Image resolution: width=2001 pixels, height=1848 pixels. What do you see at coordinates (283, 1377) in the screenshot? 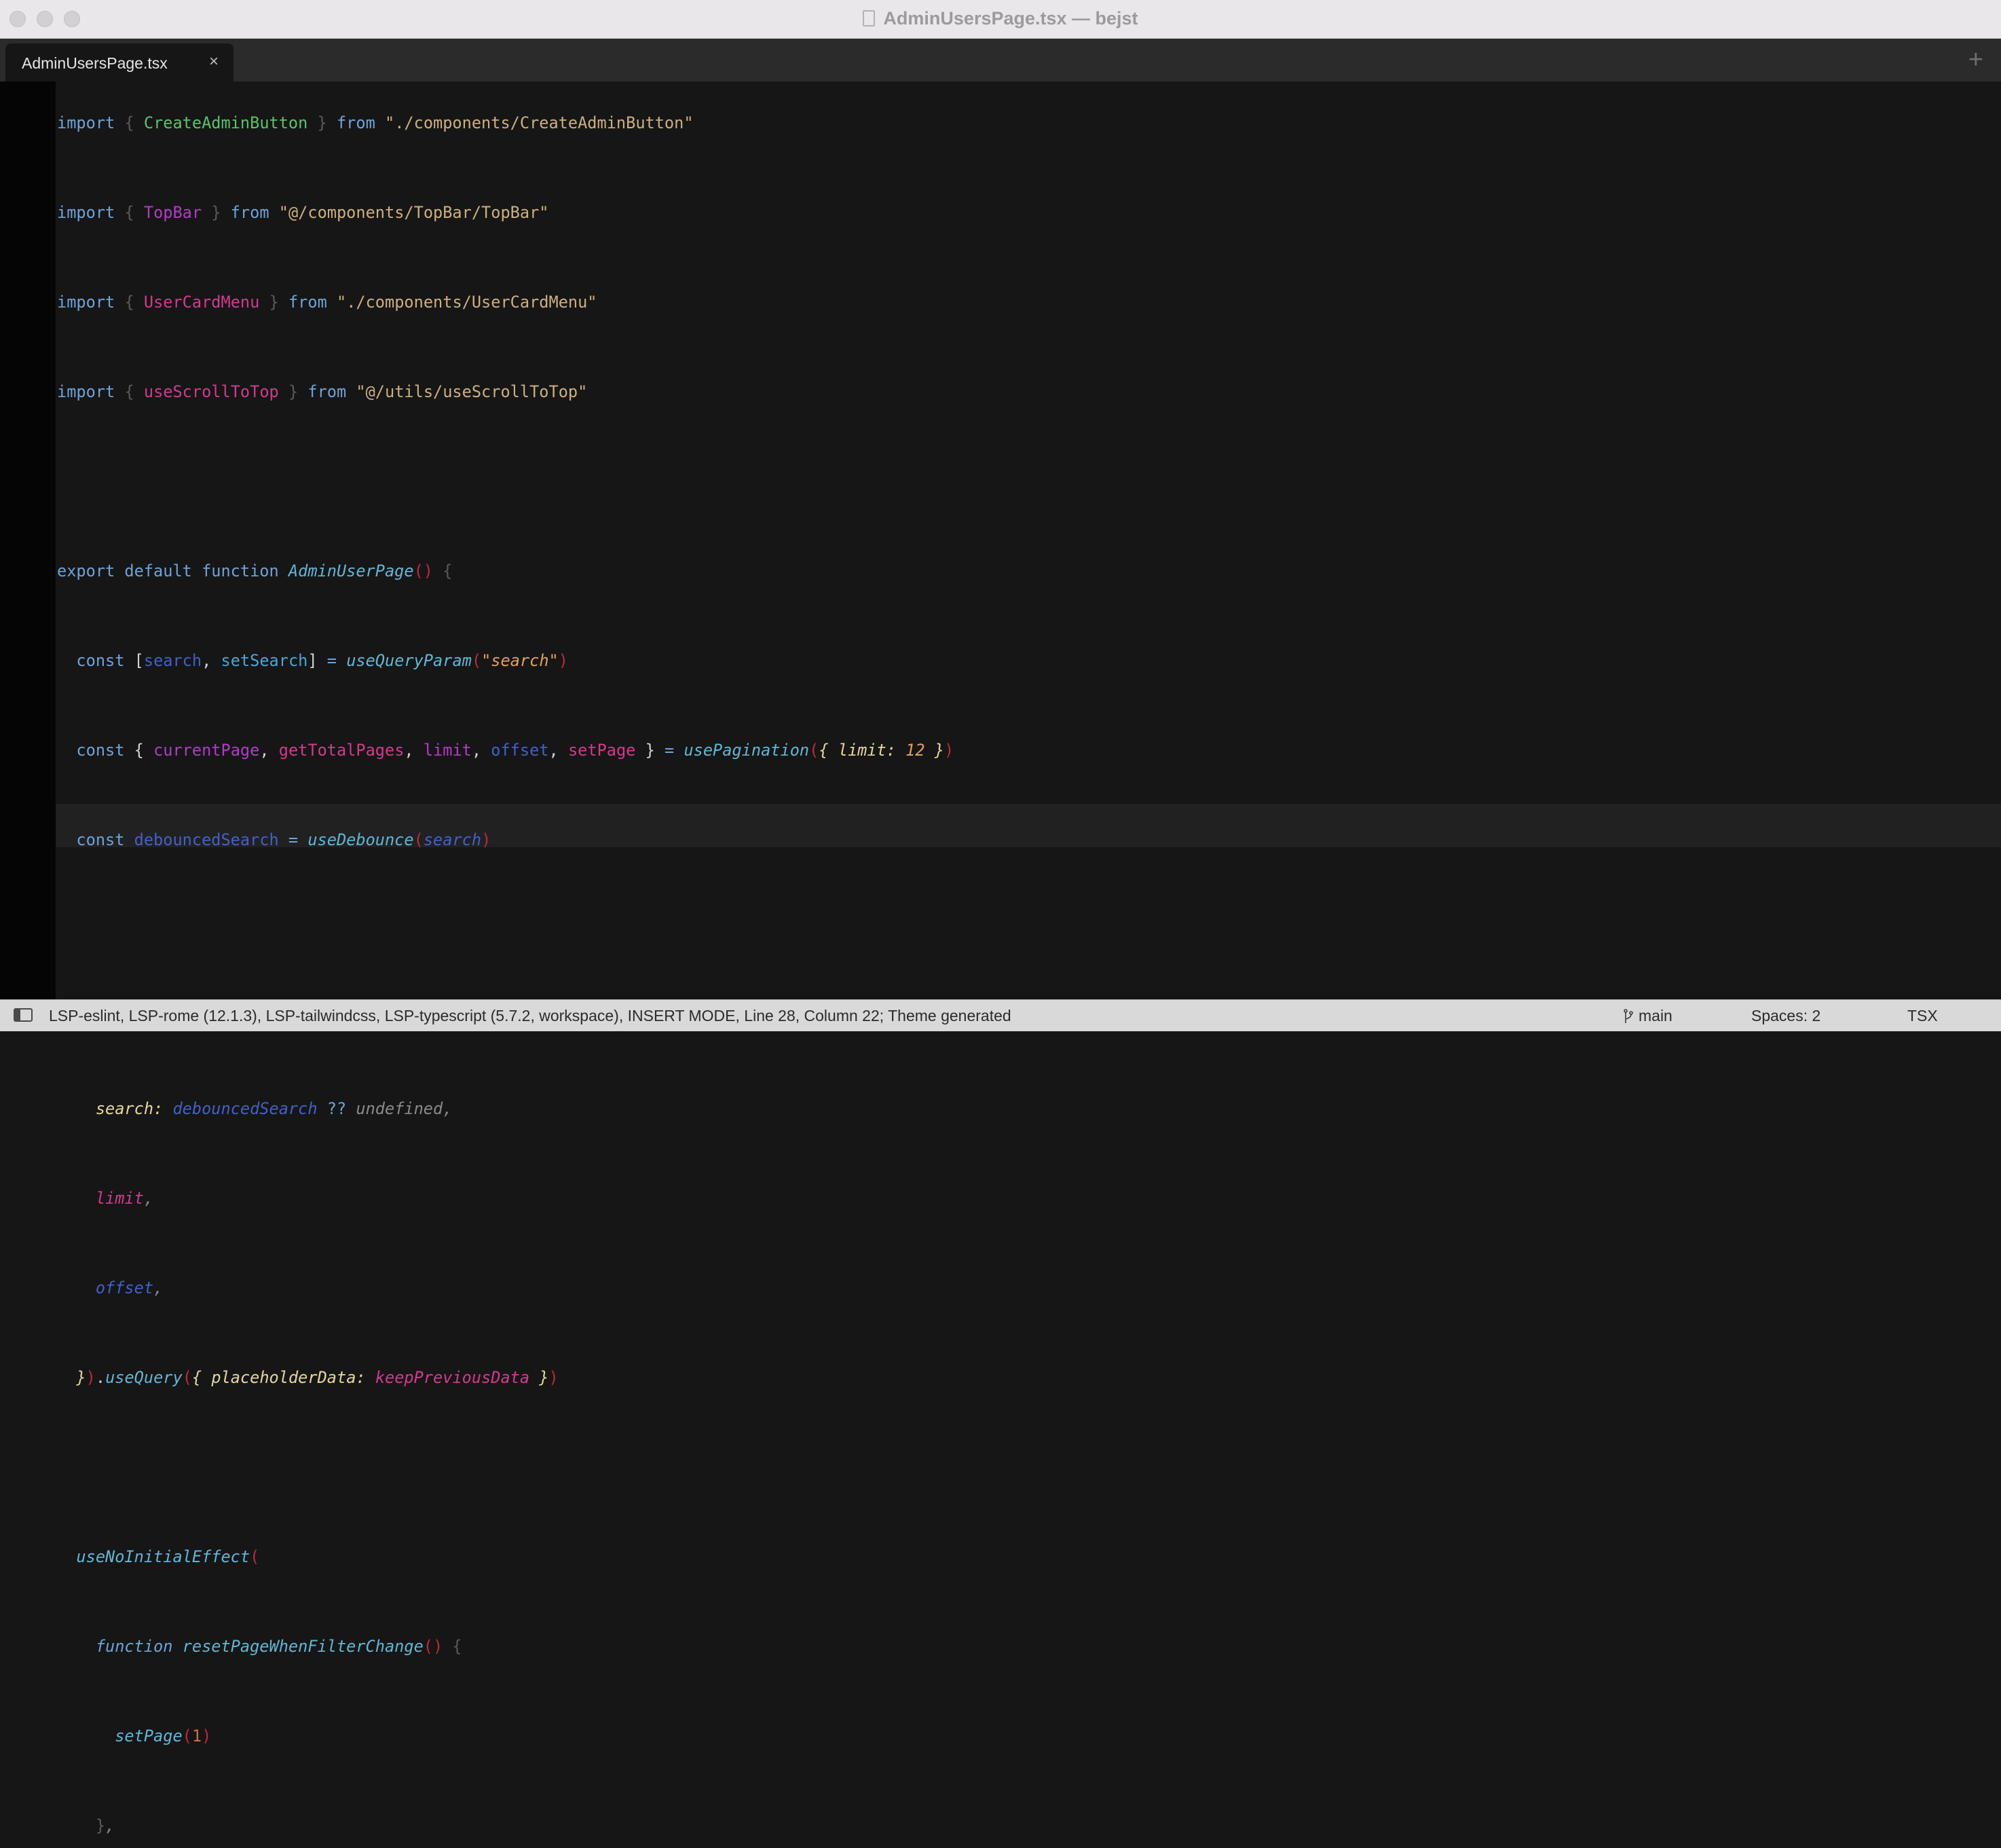
I see `code-token: { placeholderData:` at bounding box center [283, 1377].